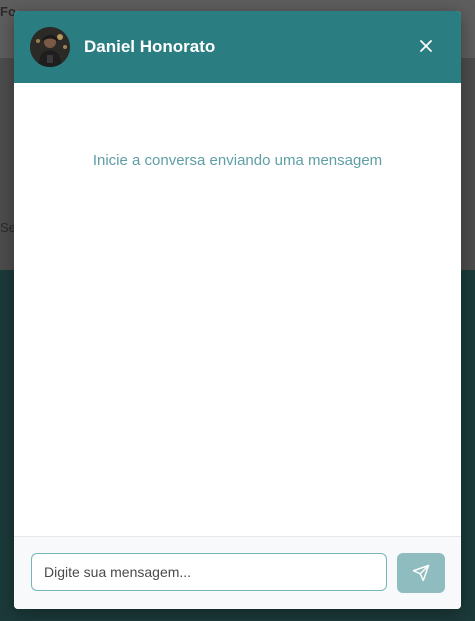  I want to click on avatar, so click(50, 47).